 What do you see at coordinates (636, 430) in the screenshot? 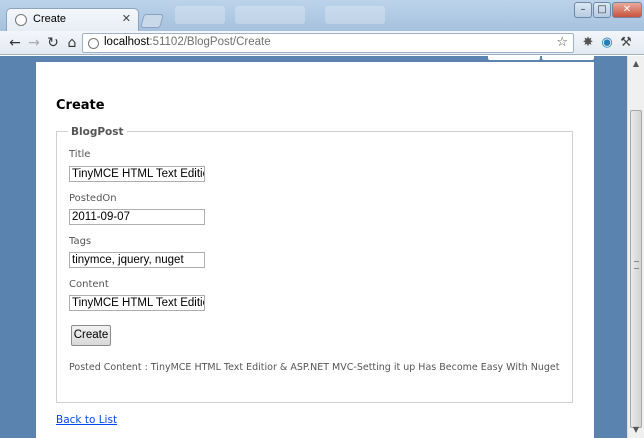
I see `scroll-down-icon: ▼` at bounding box center [636, 430].